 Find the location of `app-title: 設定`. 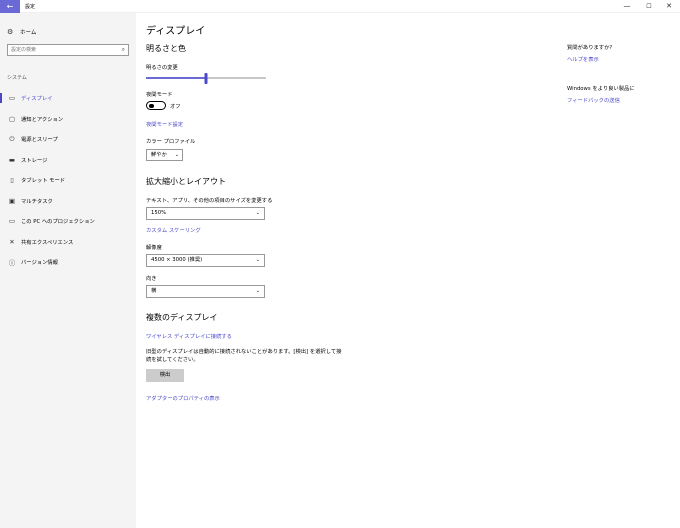

app-title: 設定 is located at coordinates (30, 7).